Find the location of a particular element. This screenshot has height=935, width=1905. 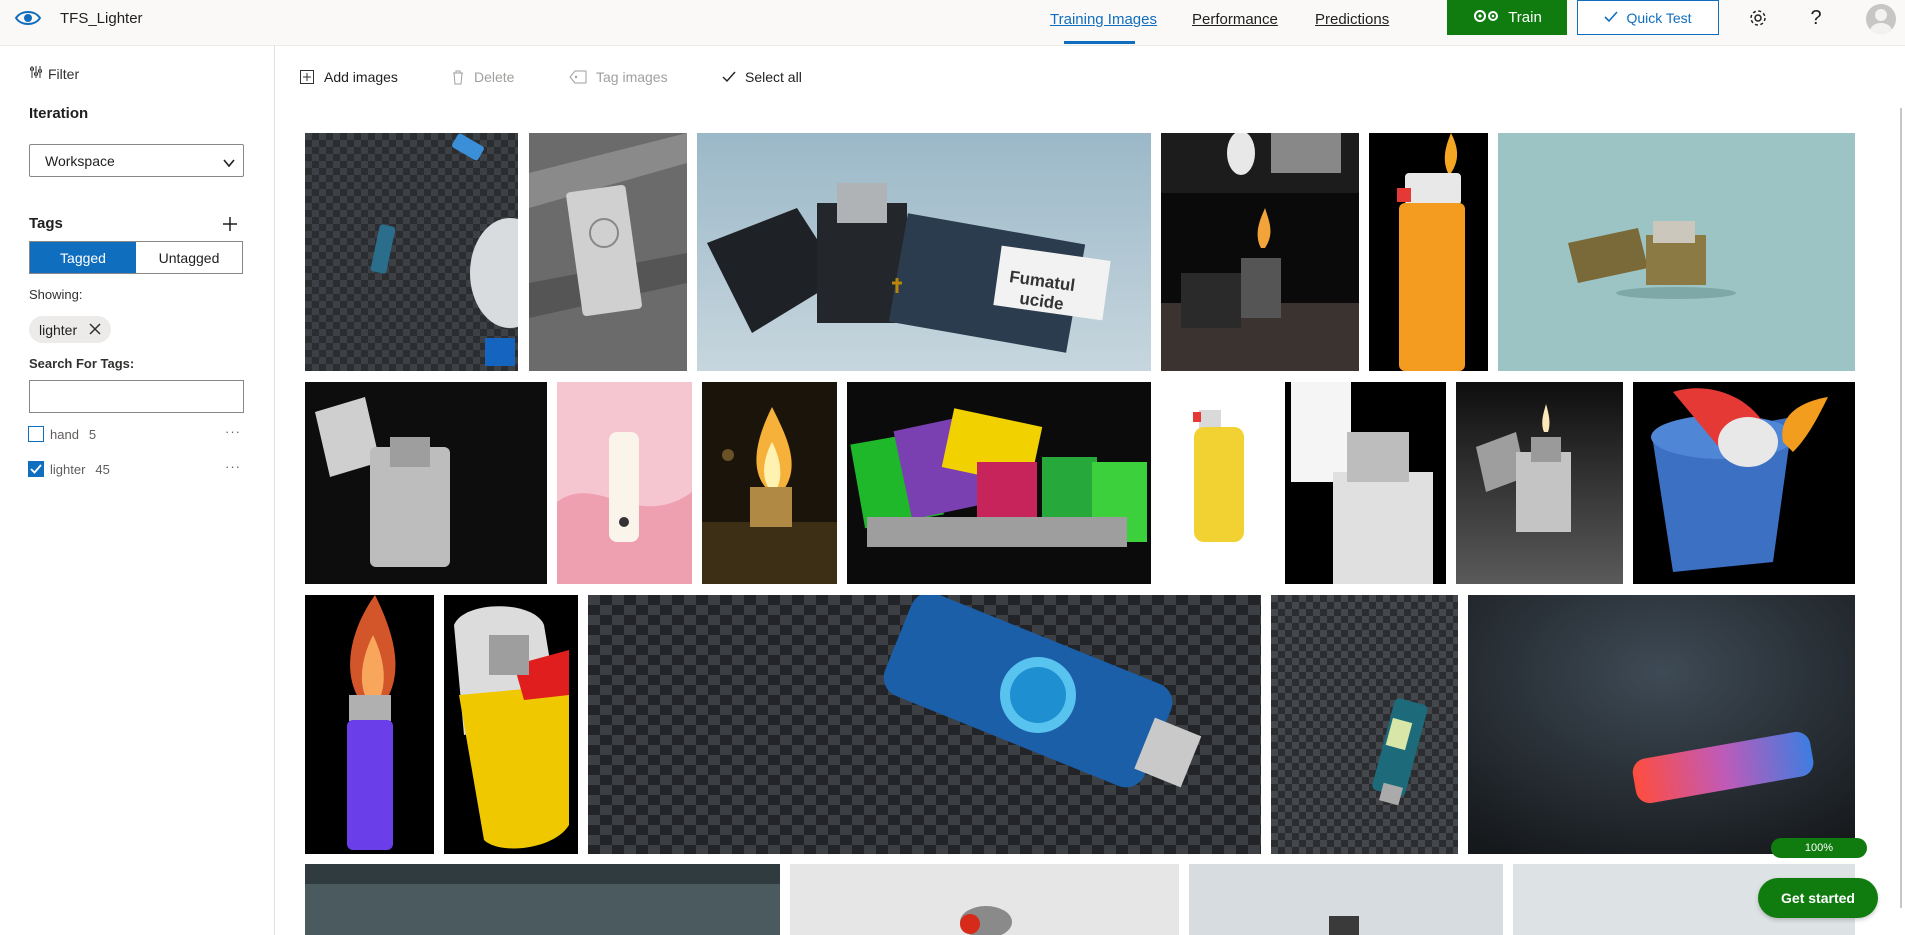

iteration-label: Iteration is located at coordinates (59, 113).